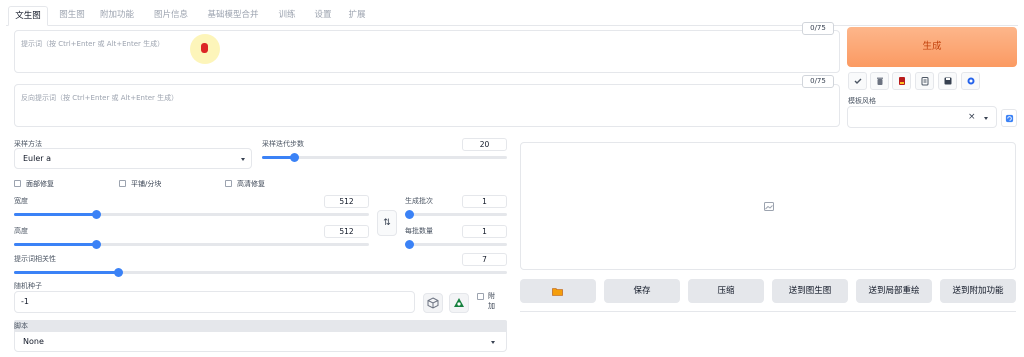 The width and height of the screenshot is (1024, 357). Describe the element at coordinates (228, 183) in the screenshot. I see `hires-fix-checkbox` at that location.